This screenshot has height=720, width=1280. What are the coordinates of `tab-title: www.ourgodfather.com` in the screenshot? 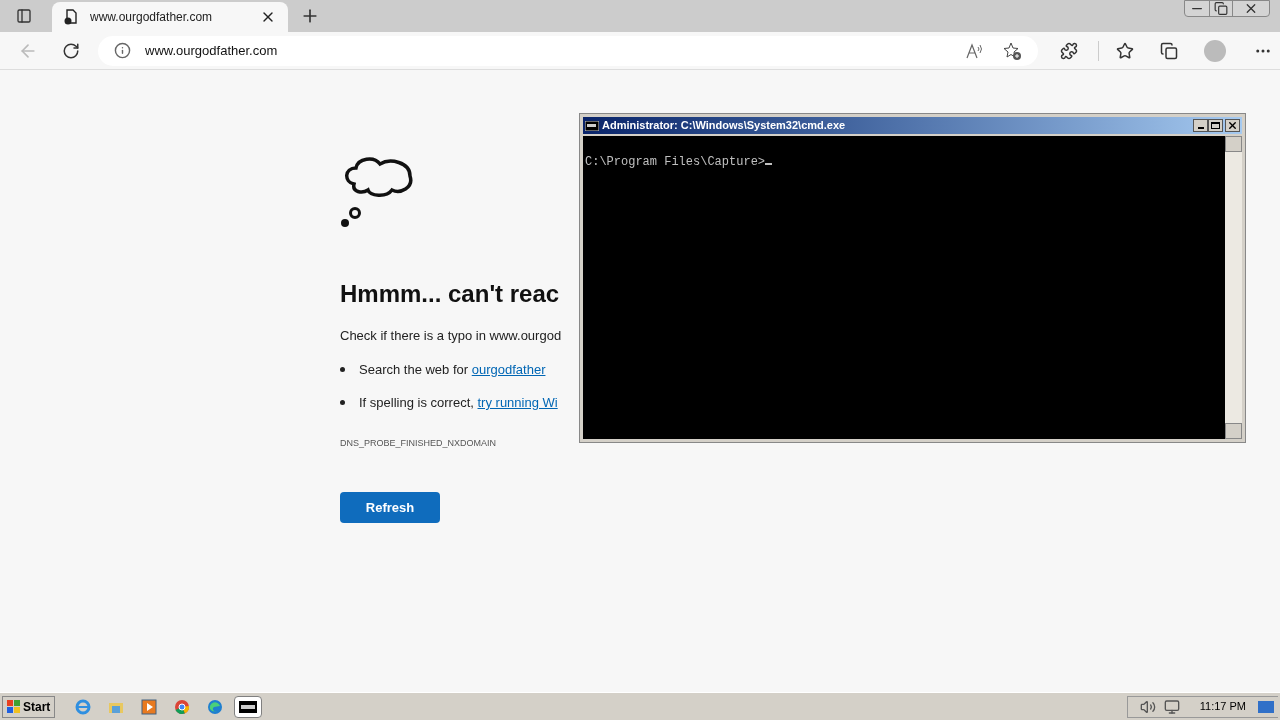 It's located at (152, 17).